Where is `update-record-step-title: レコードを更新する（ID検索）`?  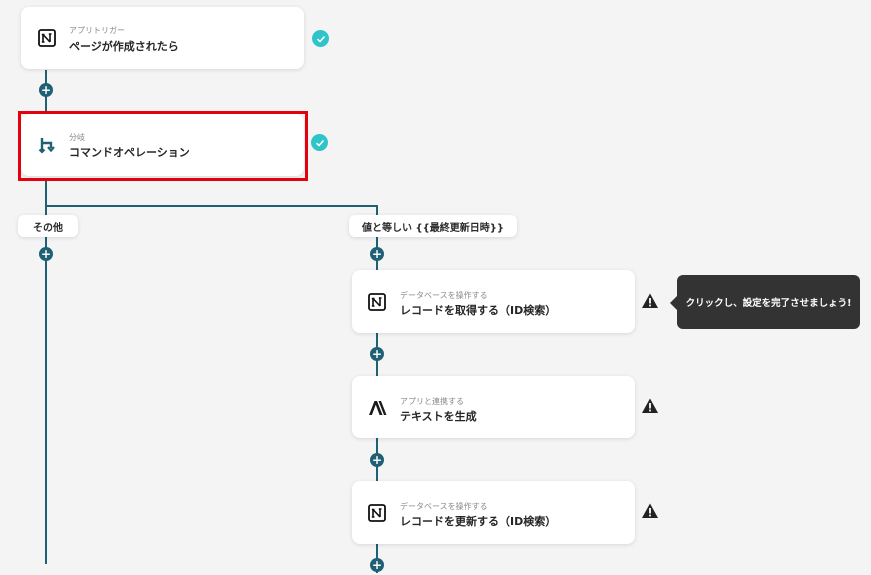
update-record-step-title: レコードを更新する（ID検索） is located at coordinates (478, 521).